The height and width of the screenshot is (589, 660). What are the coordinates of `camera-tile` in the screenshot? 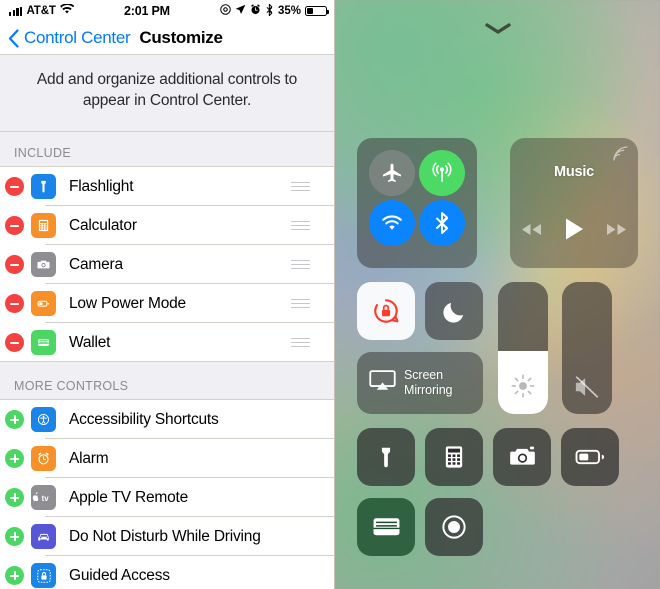 It's located at (522, 457).